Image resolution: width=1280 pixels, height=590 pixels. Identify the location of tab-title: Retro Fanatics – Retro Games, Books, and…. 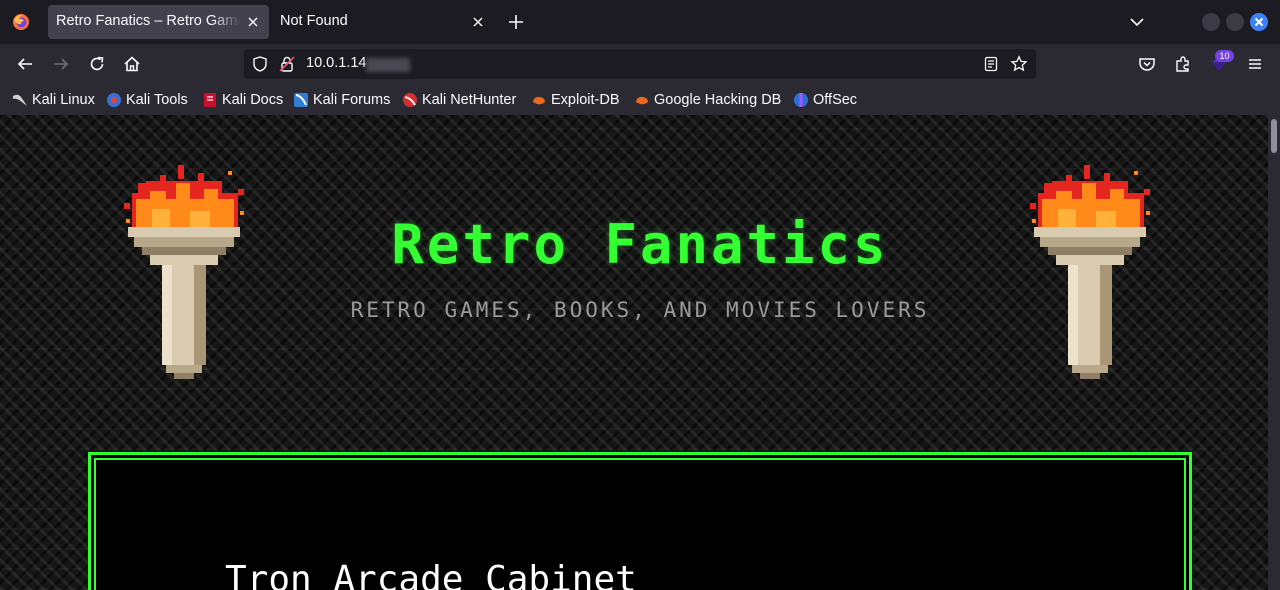
(148, 21).